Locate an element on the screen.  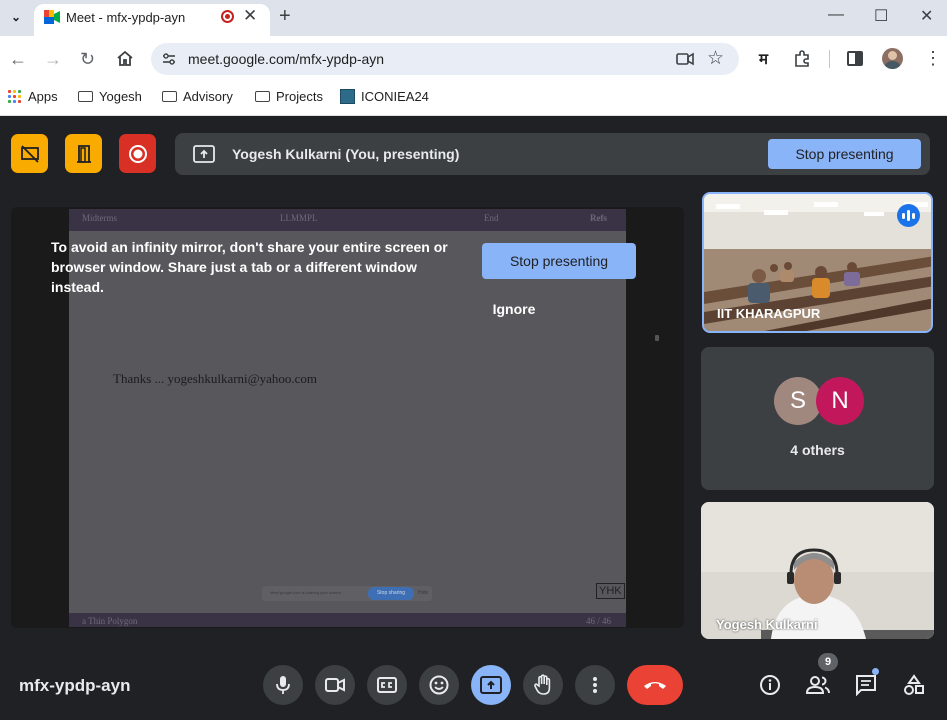
record-icon is located at coordinates (137, 153).